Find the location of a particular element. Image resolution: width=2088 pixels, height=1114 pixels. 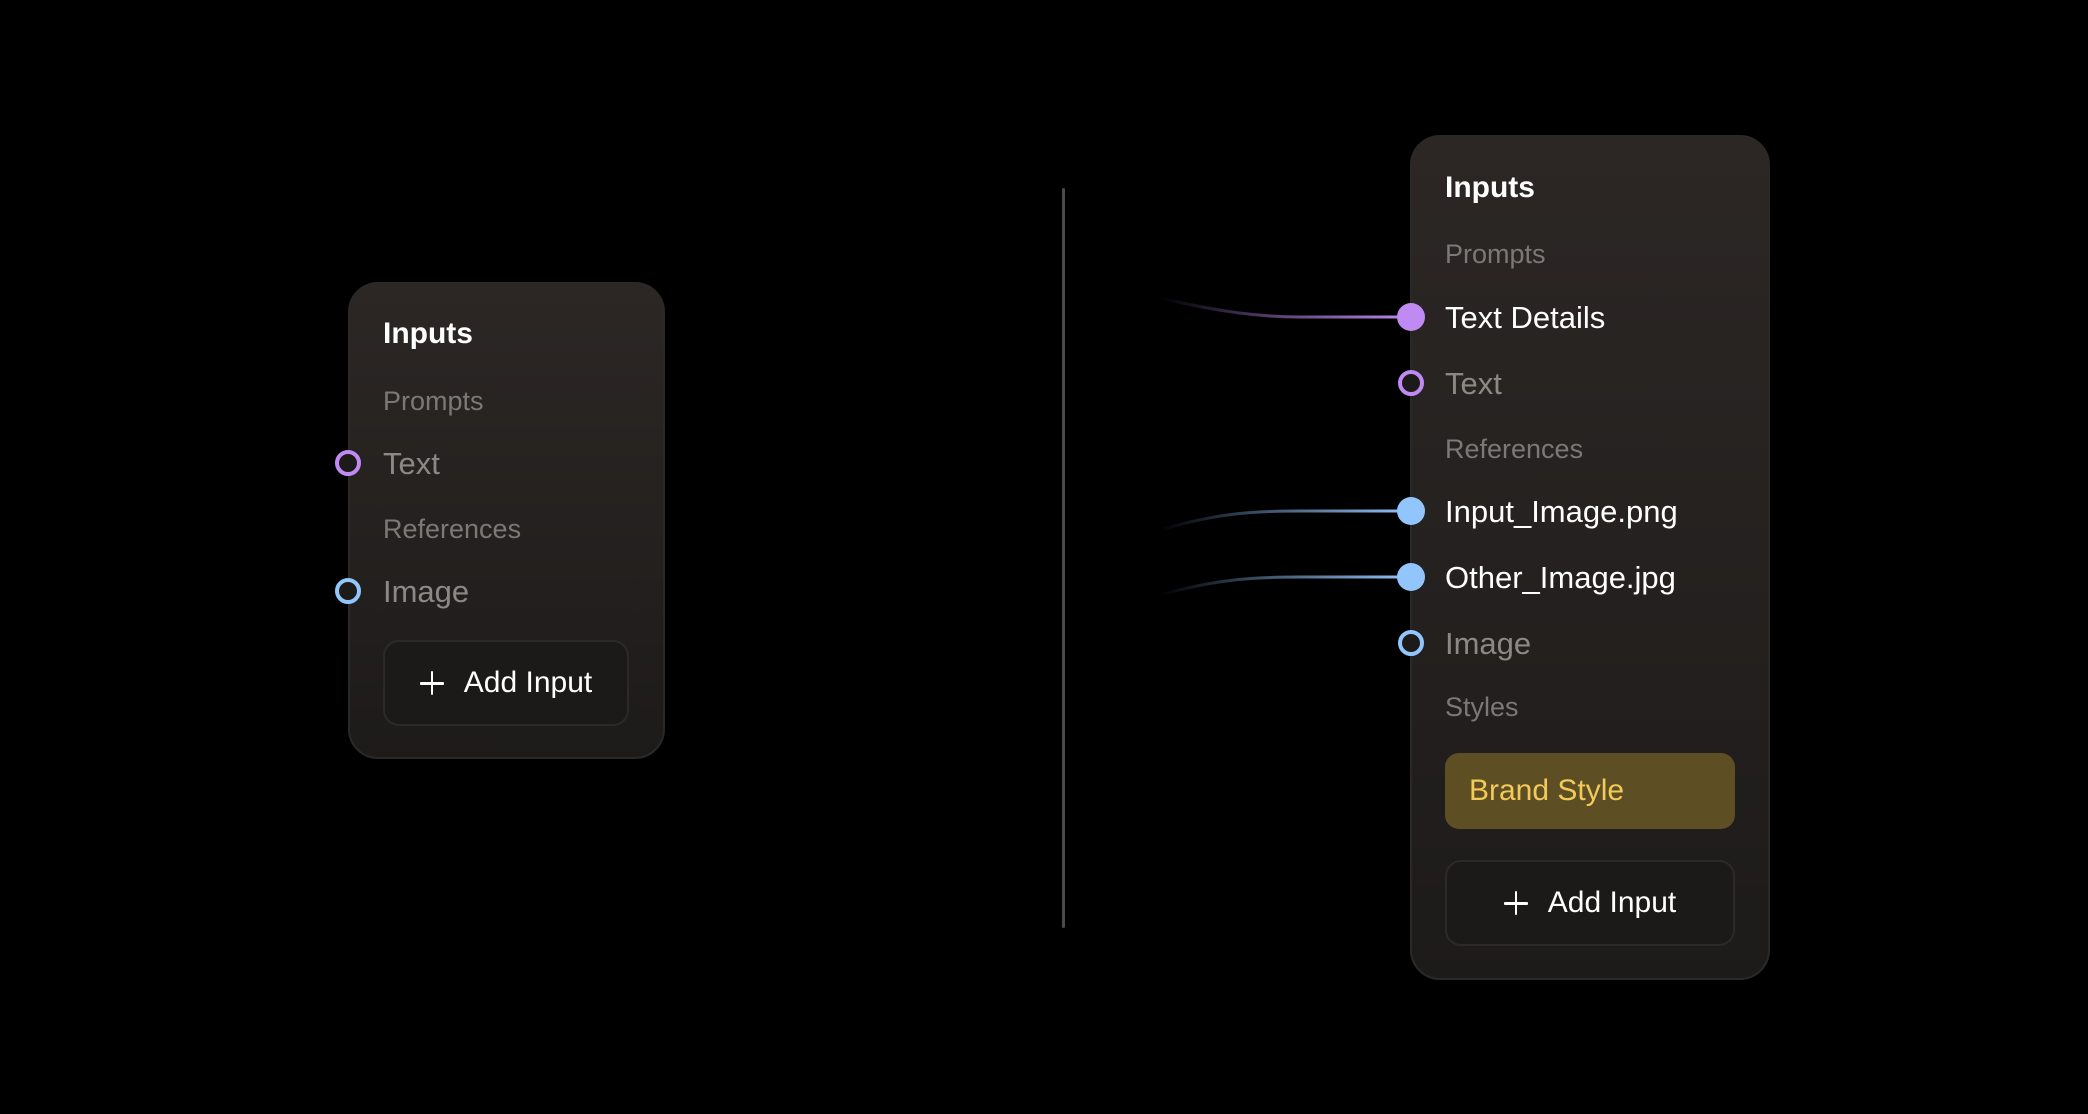

wire-text-details is located at coordinates (1284, 307).